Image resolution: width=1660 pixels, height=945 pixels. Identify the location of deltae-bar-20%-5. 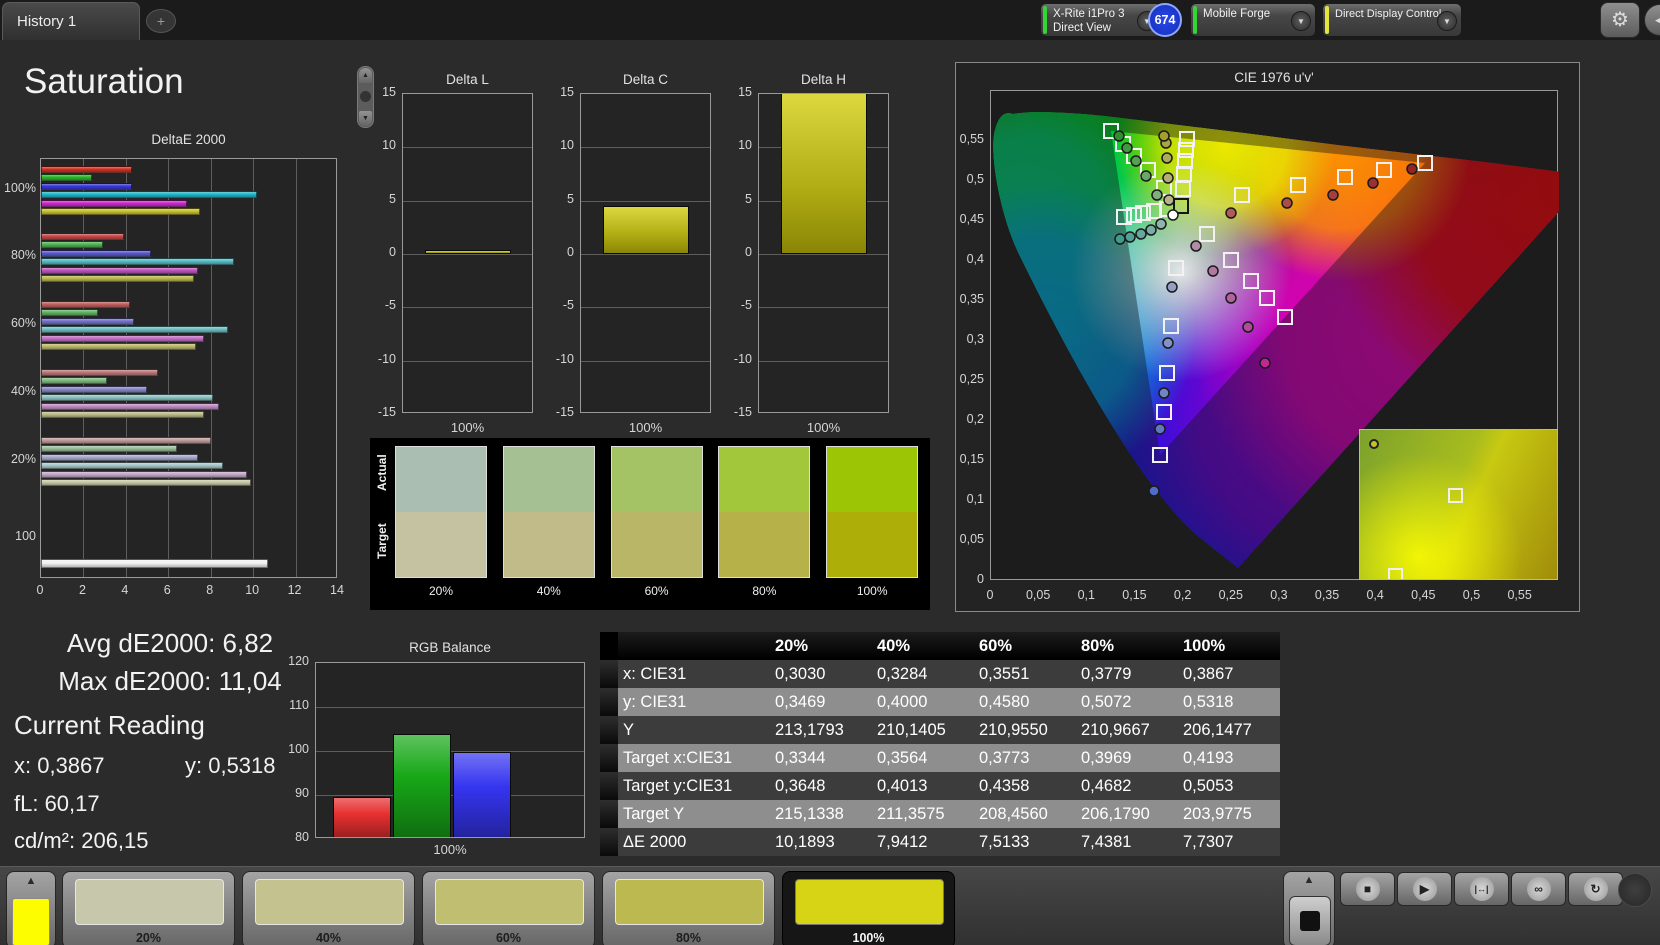
(146, 482).